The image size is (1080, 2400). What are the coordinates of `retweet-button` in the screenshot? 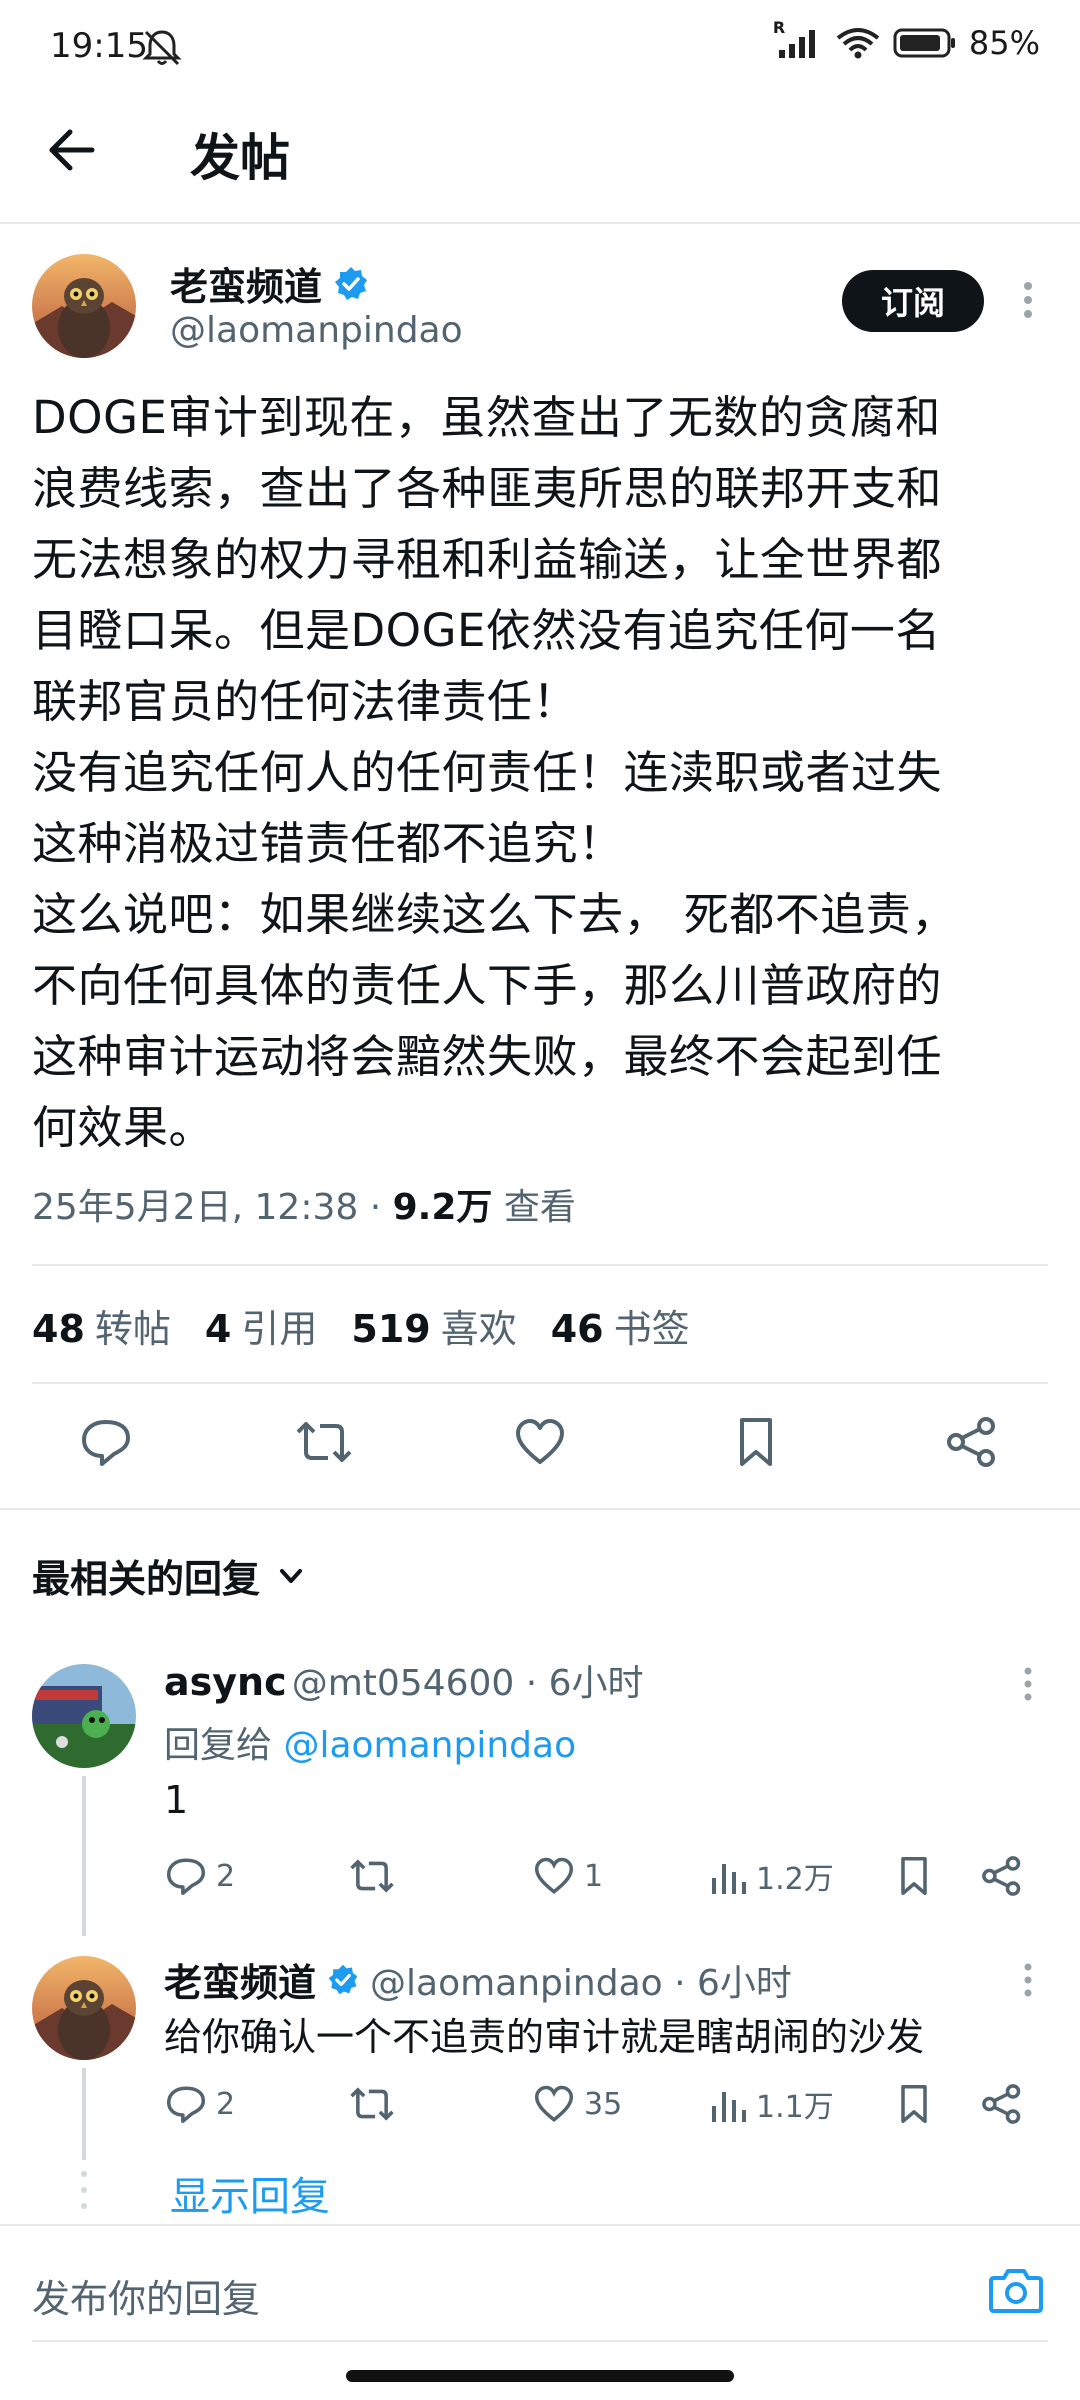 It's located at (324, 1442).